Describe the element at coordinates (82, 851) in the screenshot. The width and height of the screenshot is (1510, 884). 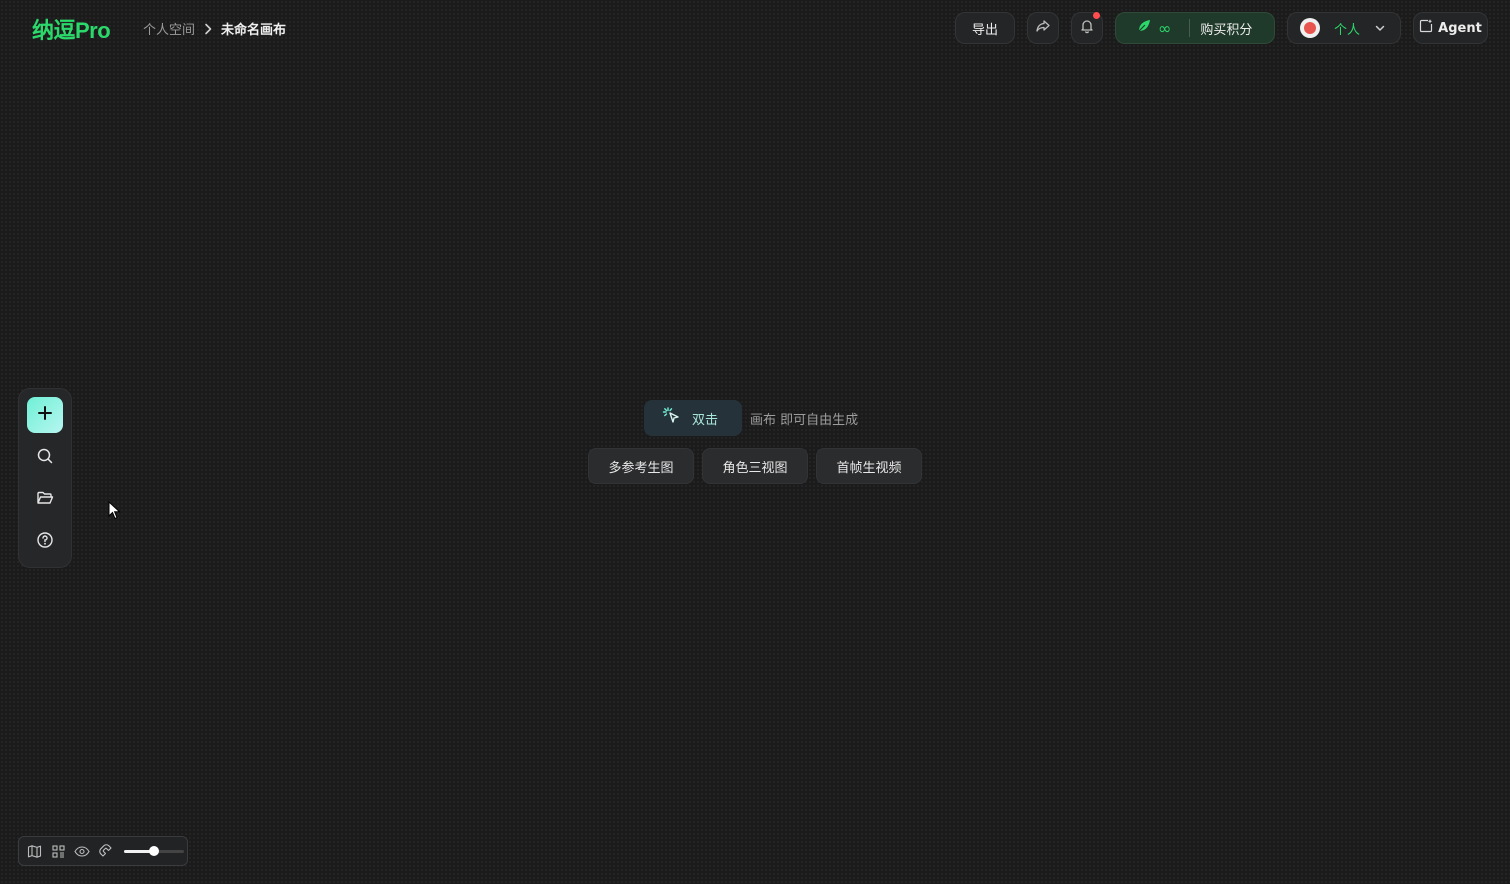
I see `eye-icon` at that location.